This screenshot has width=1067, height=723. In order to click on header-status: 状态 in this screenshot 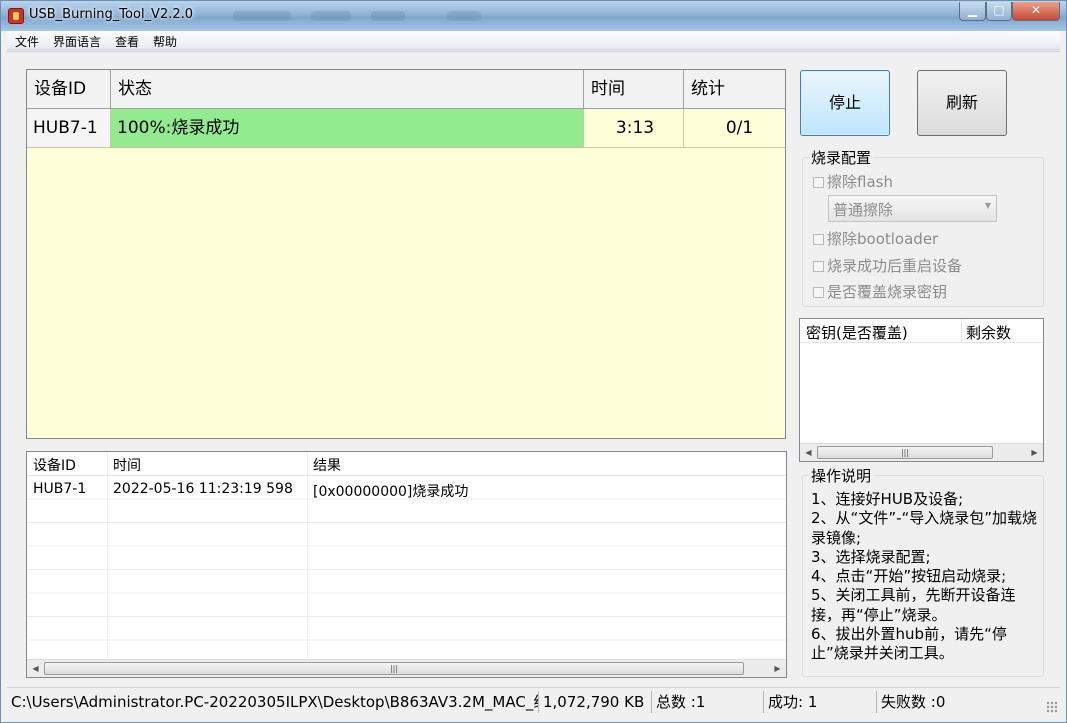, I will do `click(347, 89)`.